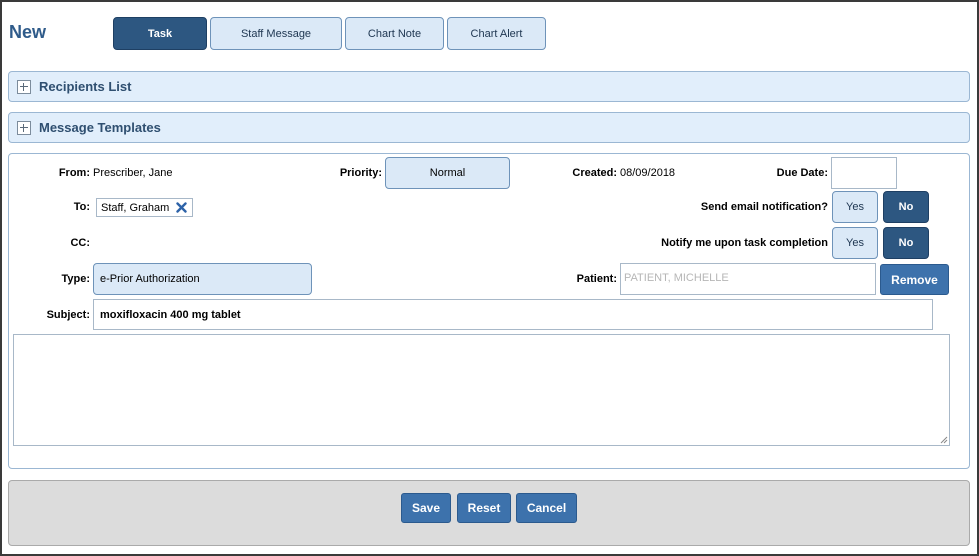 The image size is (979, 556). What do you see at coordinates (74, 173) in the screenshot?
I see `from-label: From:` at bounding box center [74, 173].